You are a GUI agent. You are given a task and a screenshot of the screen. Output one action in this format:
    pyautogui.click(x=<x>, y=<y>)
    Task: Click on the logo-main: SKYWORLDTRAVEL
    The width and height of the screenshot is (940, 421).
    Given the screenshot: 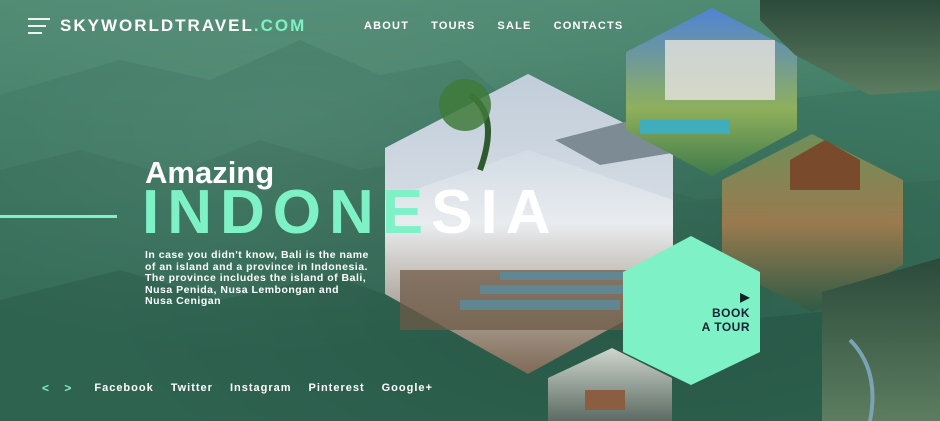 What is the action you would take?
    pyautogui.click(x=157, y=25)
    